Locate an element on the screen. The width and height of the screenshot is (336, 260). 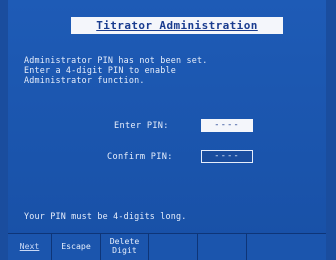
confirm-pin-label: Confirm PIN: is located at coordinates (140, 157).